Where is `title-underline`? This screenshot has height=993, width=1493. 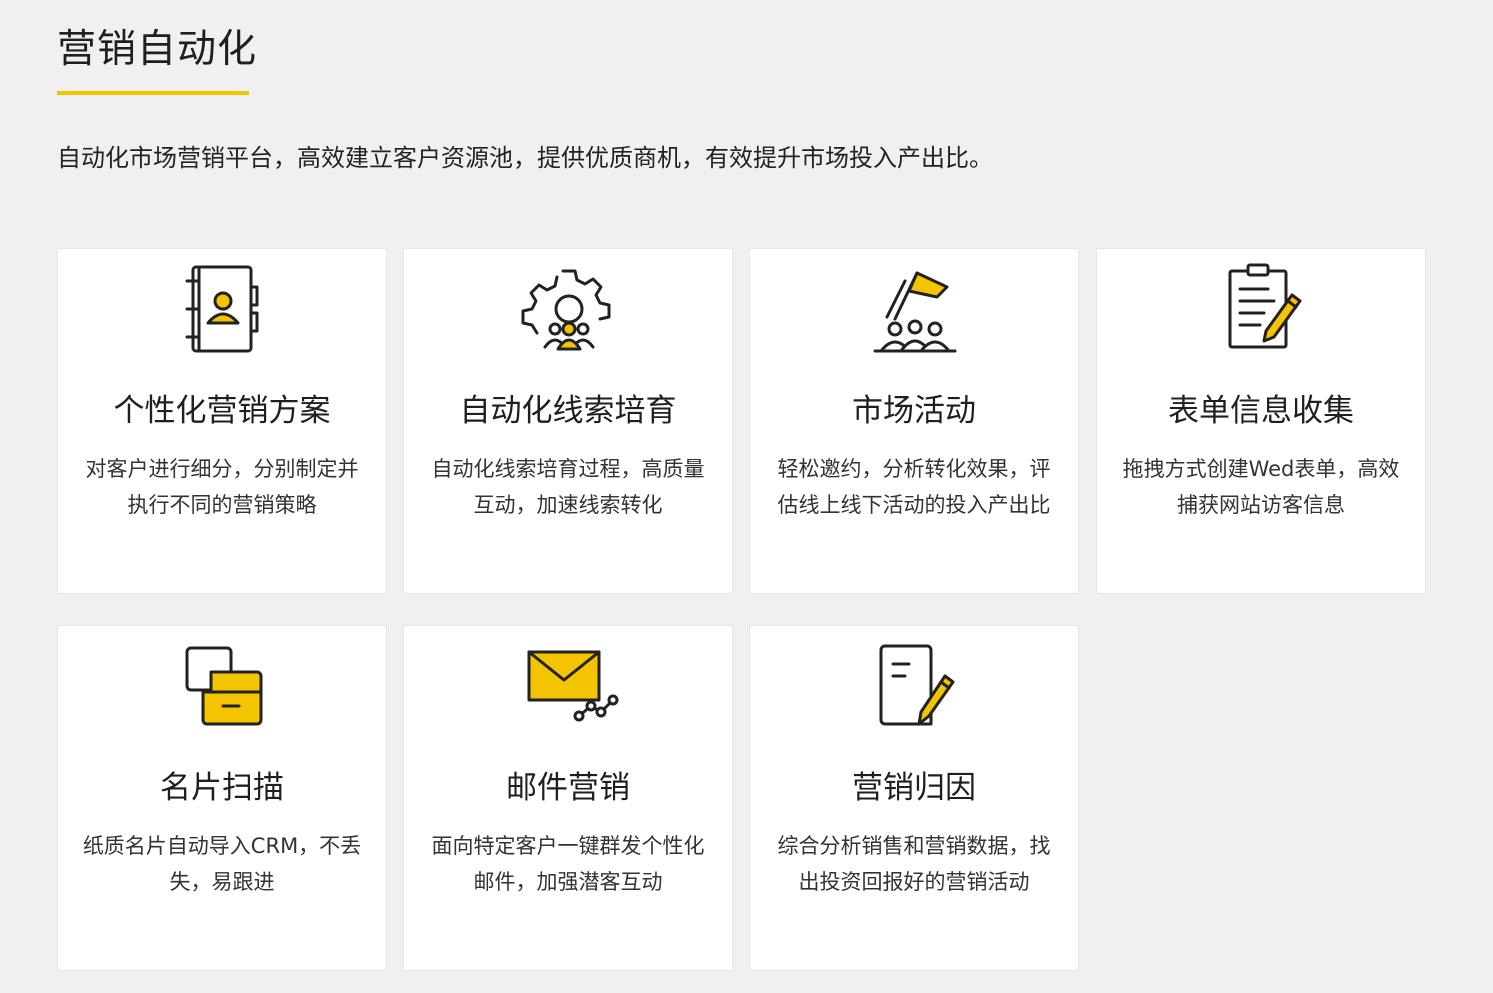
title-underline is located at coordinates (153, 93).